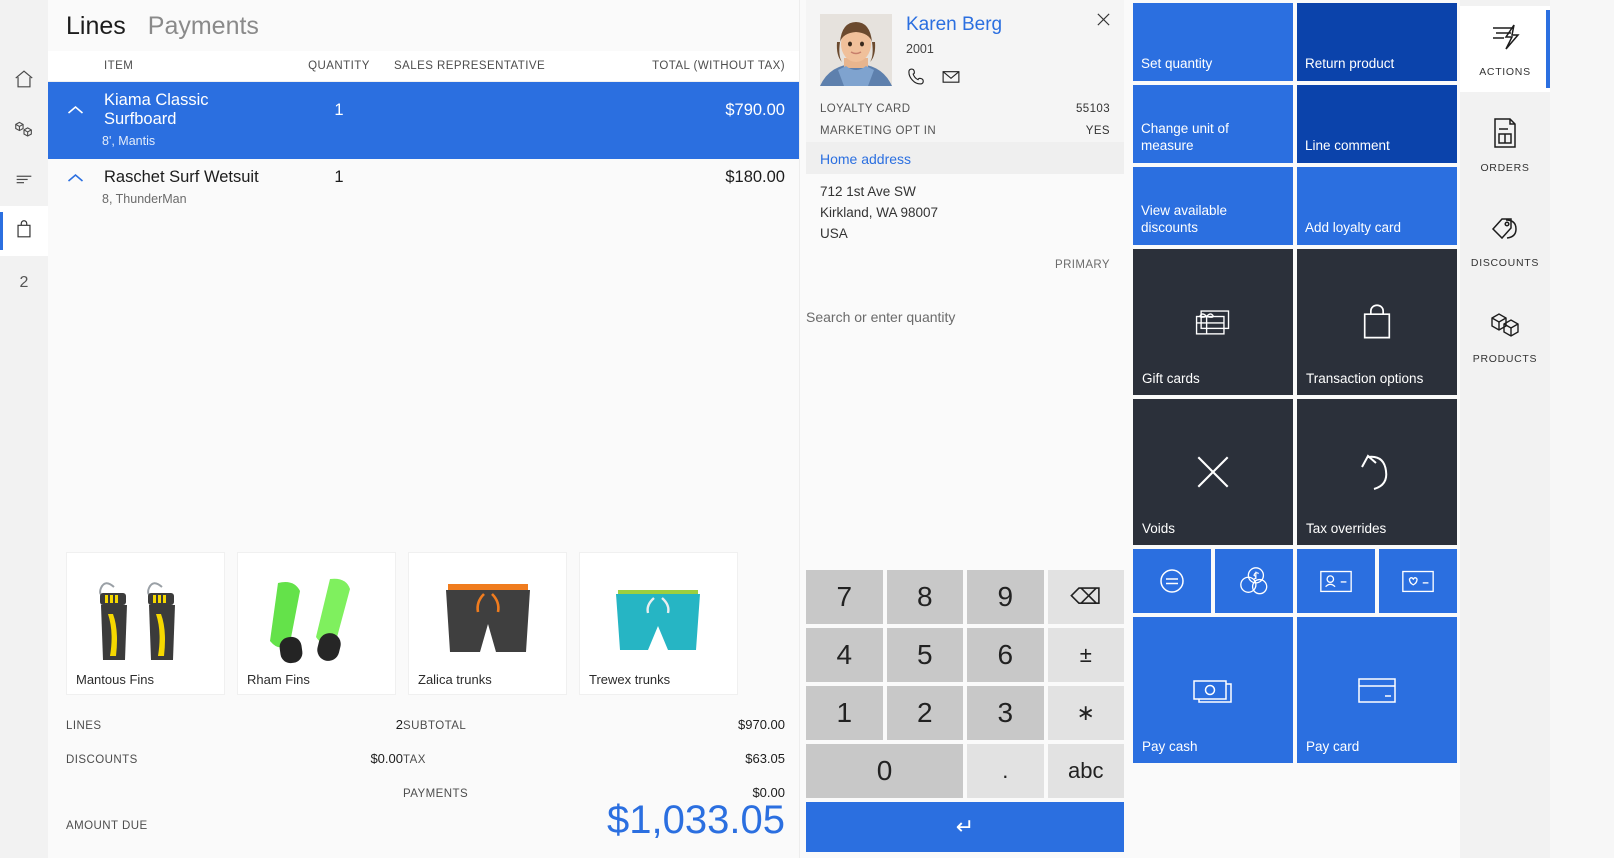  Describe the element at coordinates (24, 231) in the screenshot. I see `sidebar-item-cart` at that location.